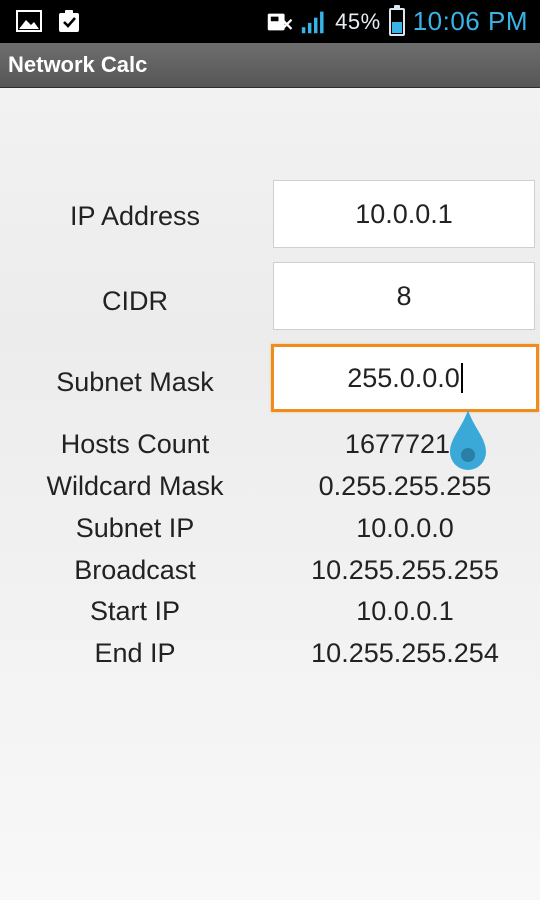  What do you see at coordinates (405, 611) in the screenshot?
I see `start-ip-value: 10.0.0.1` at bounding box center [405, 611].